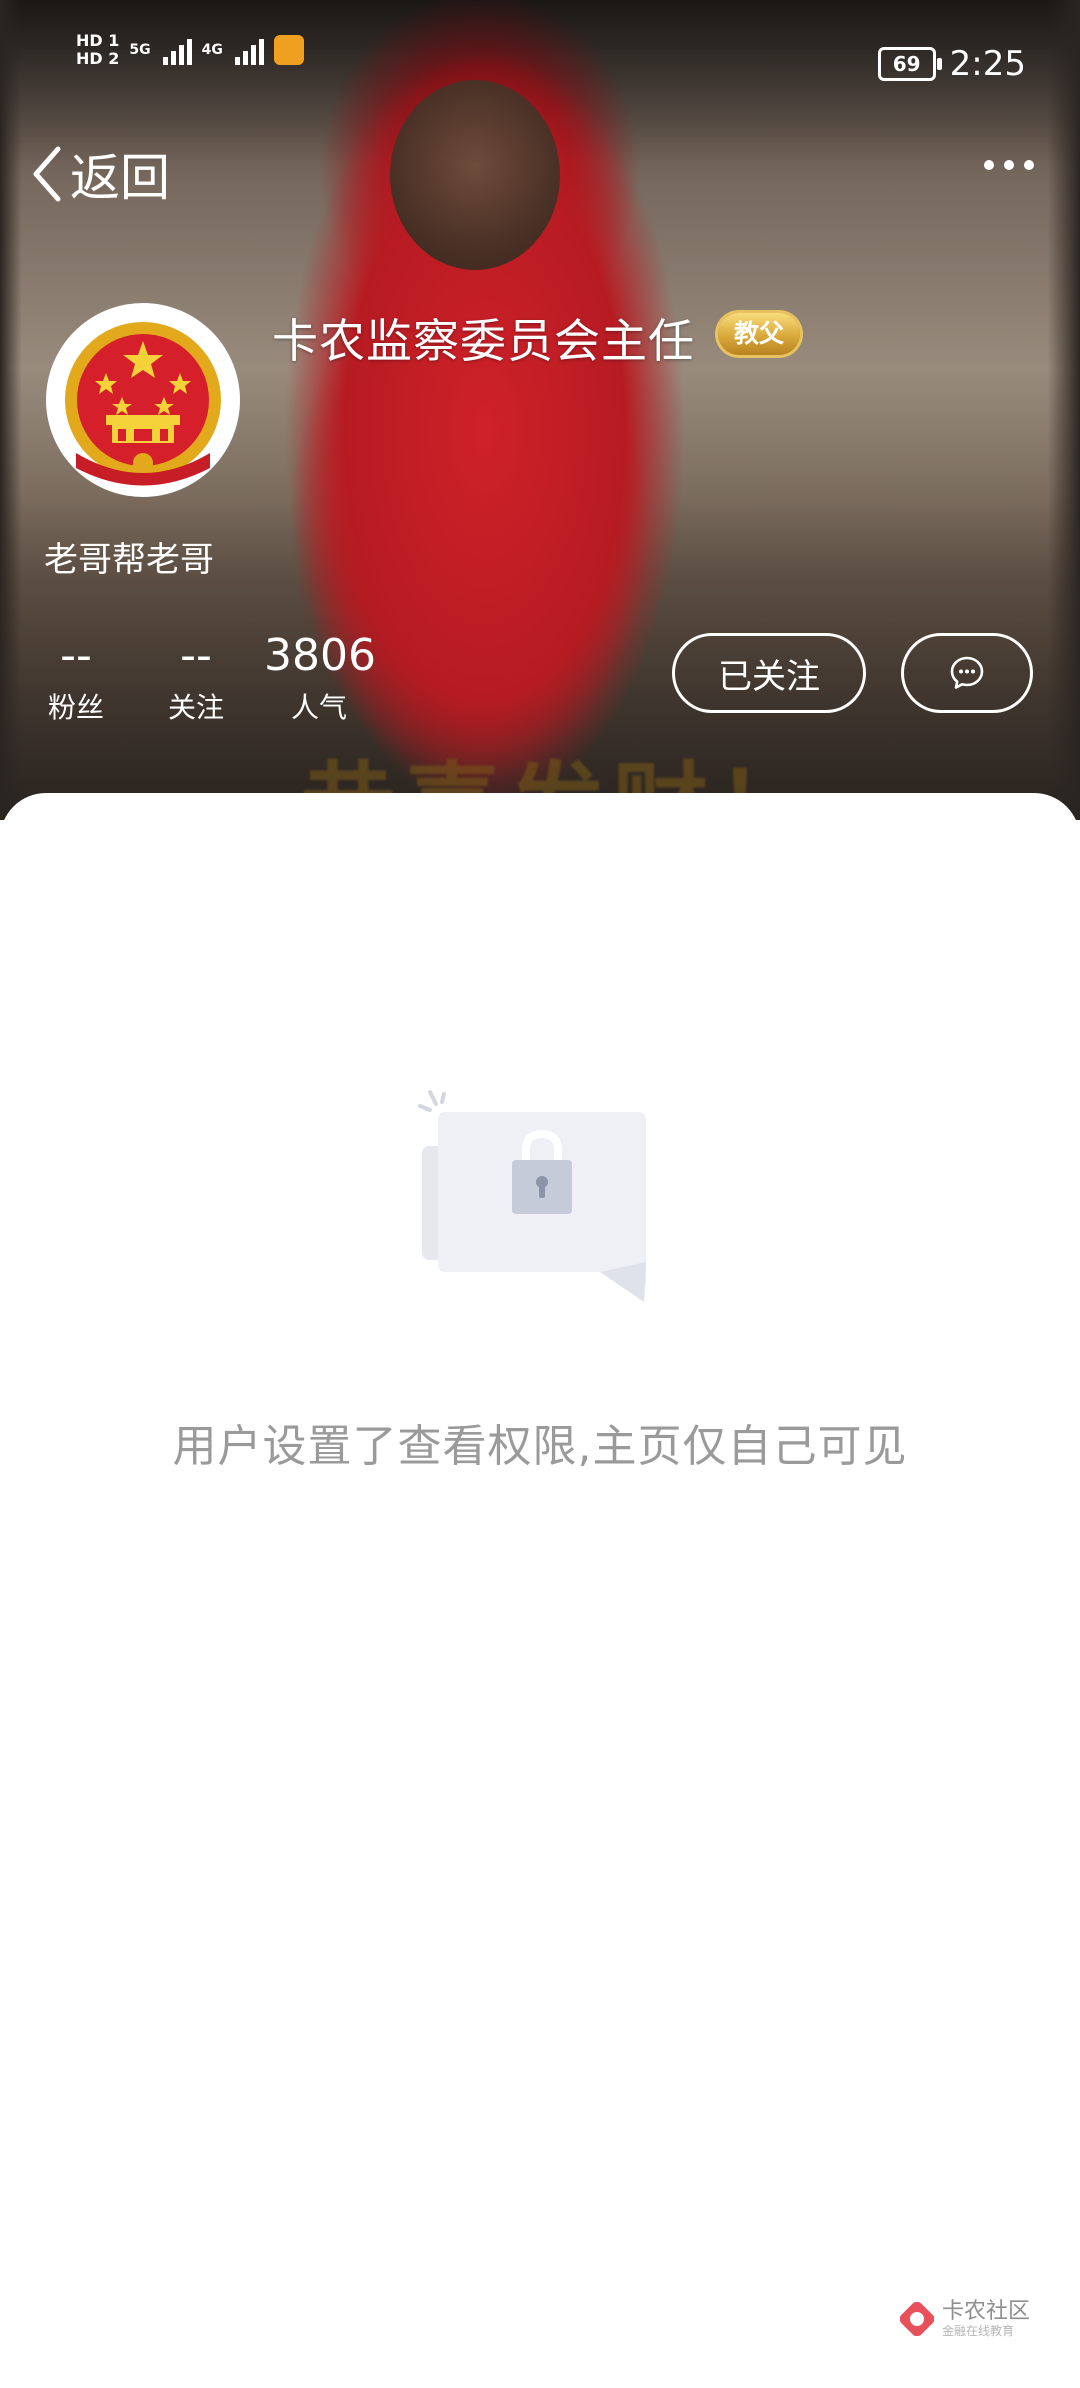  Describe the element at coordinates (120, 178) in the screenshot. I see `back-label: 返回` at that location.